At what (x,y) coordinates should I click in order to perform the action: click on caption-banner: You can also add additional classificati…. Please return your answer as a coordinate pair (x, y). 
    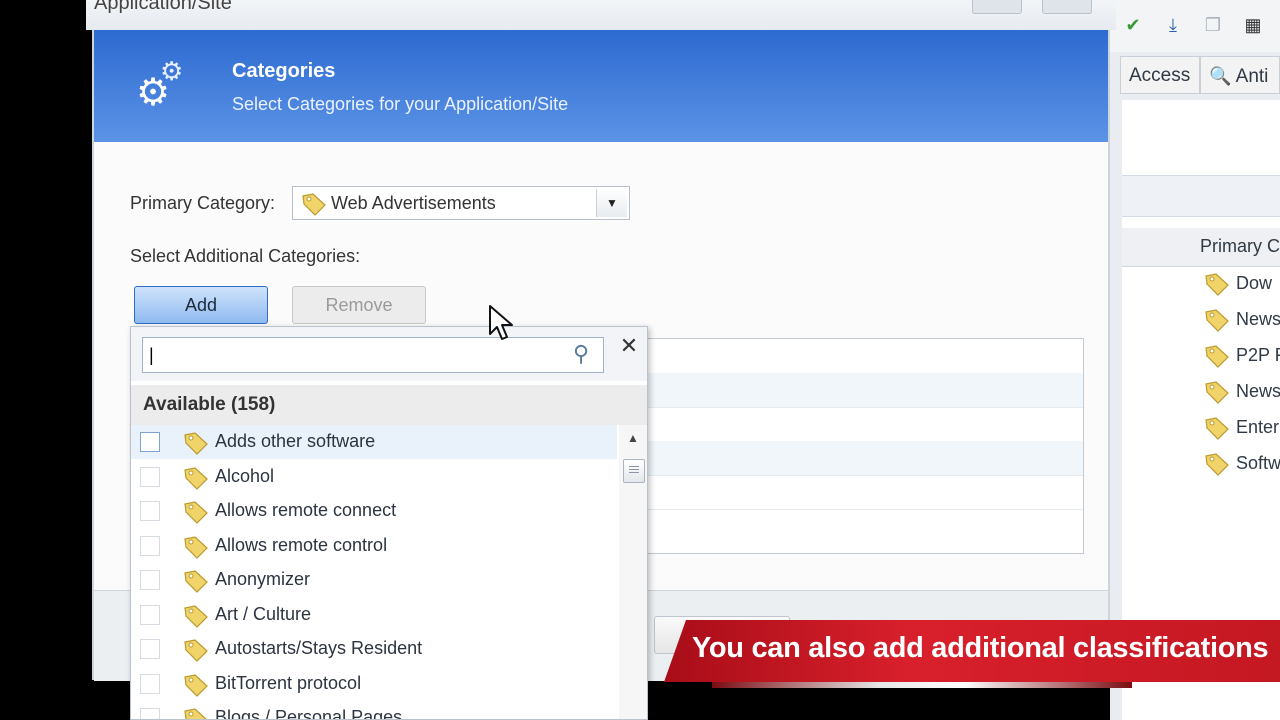
    Looking at the image, I should click on (972, 651).